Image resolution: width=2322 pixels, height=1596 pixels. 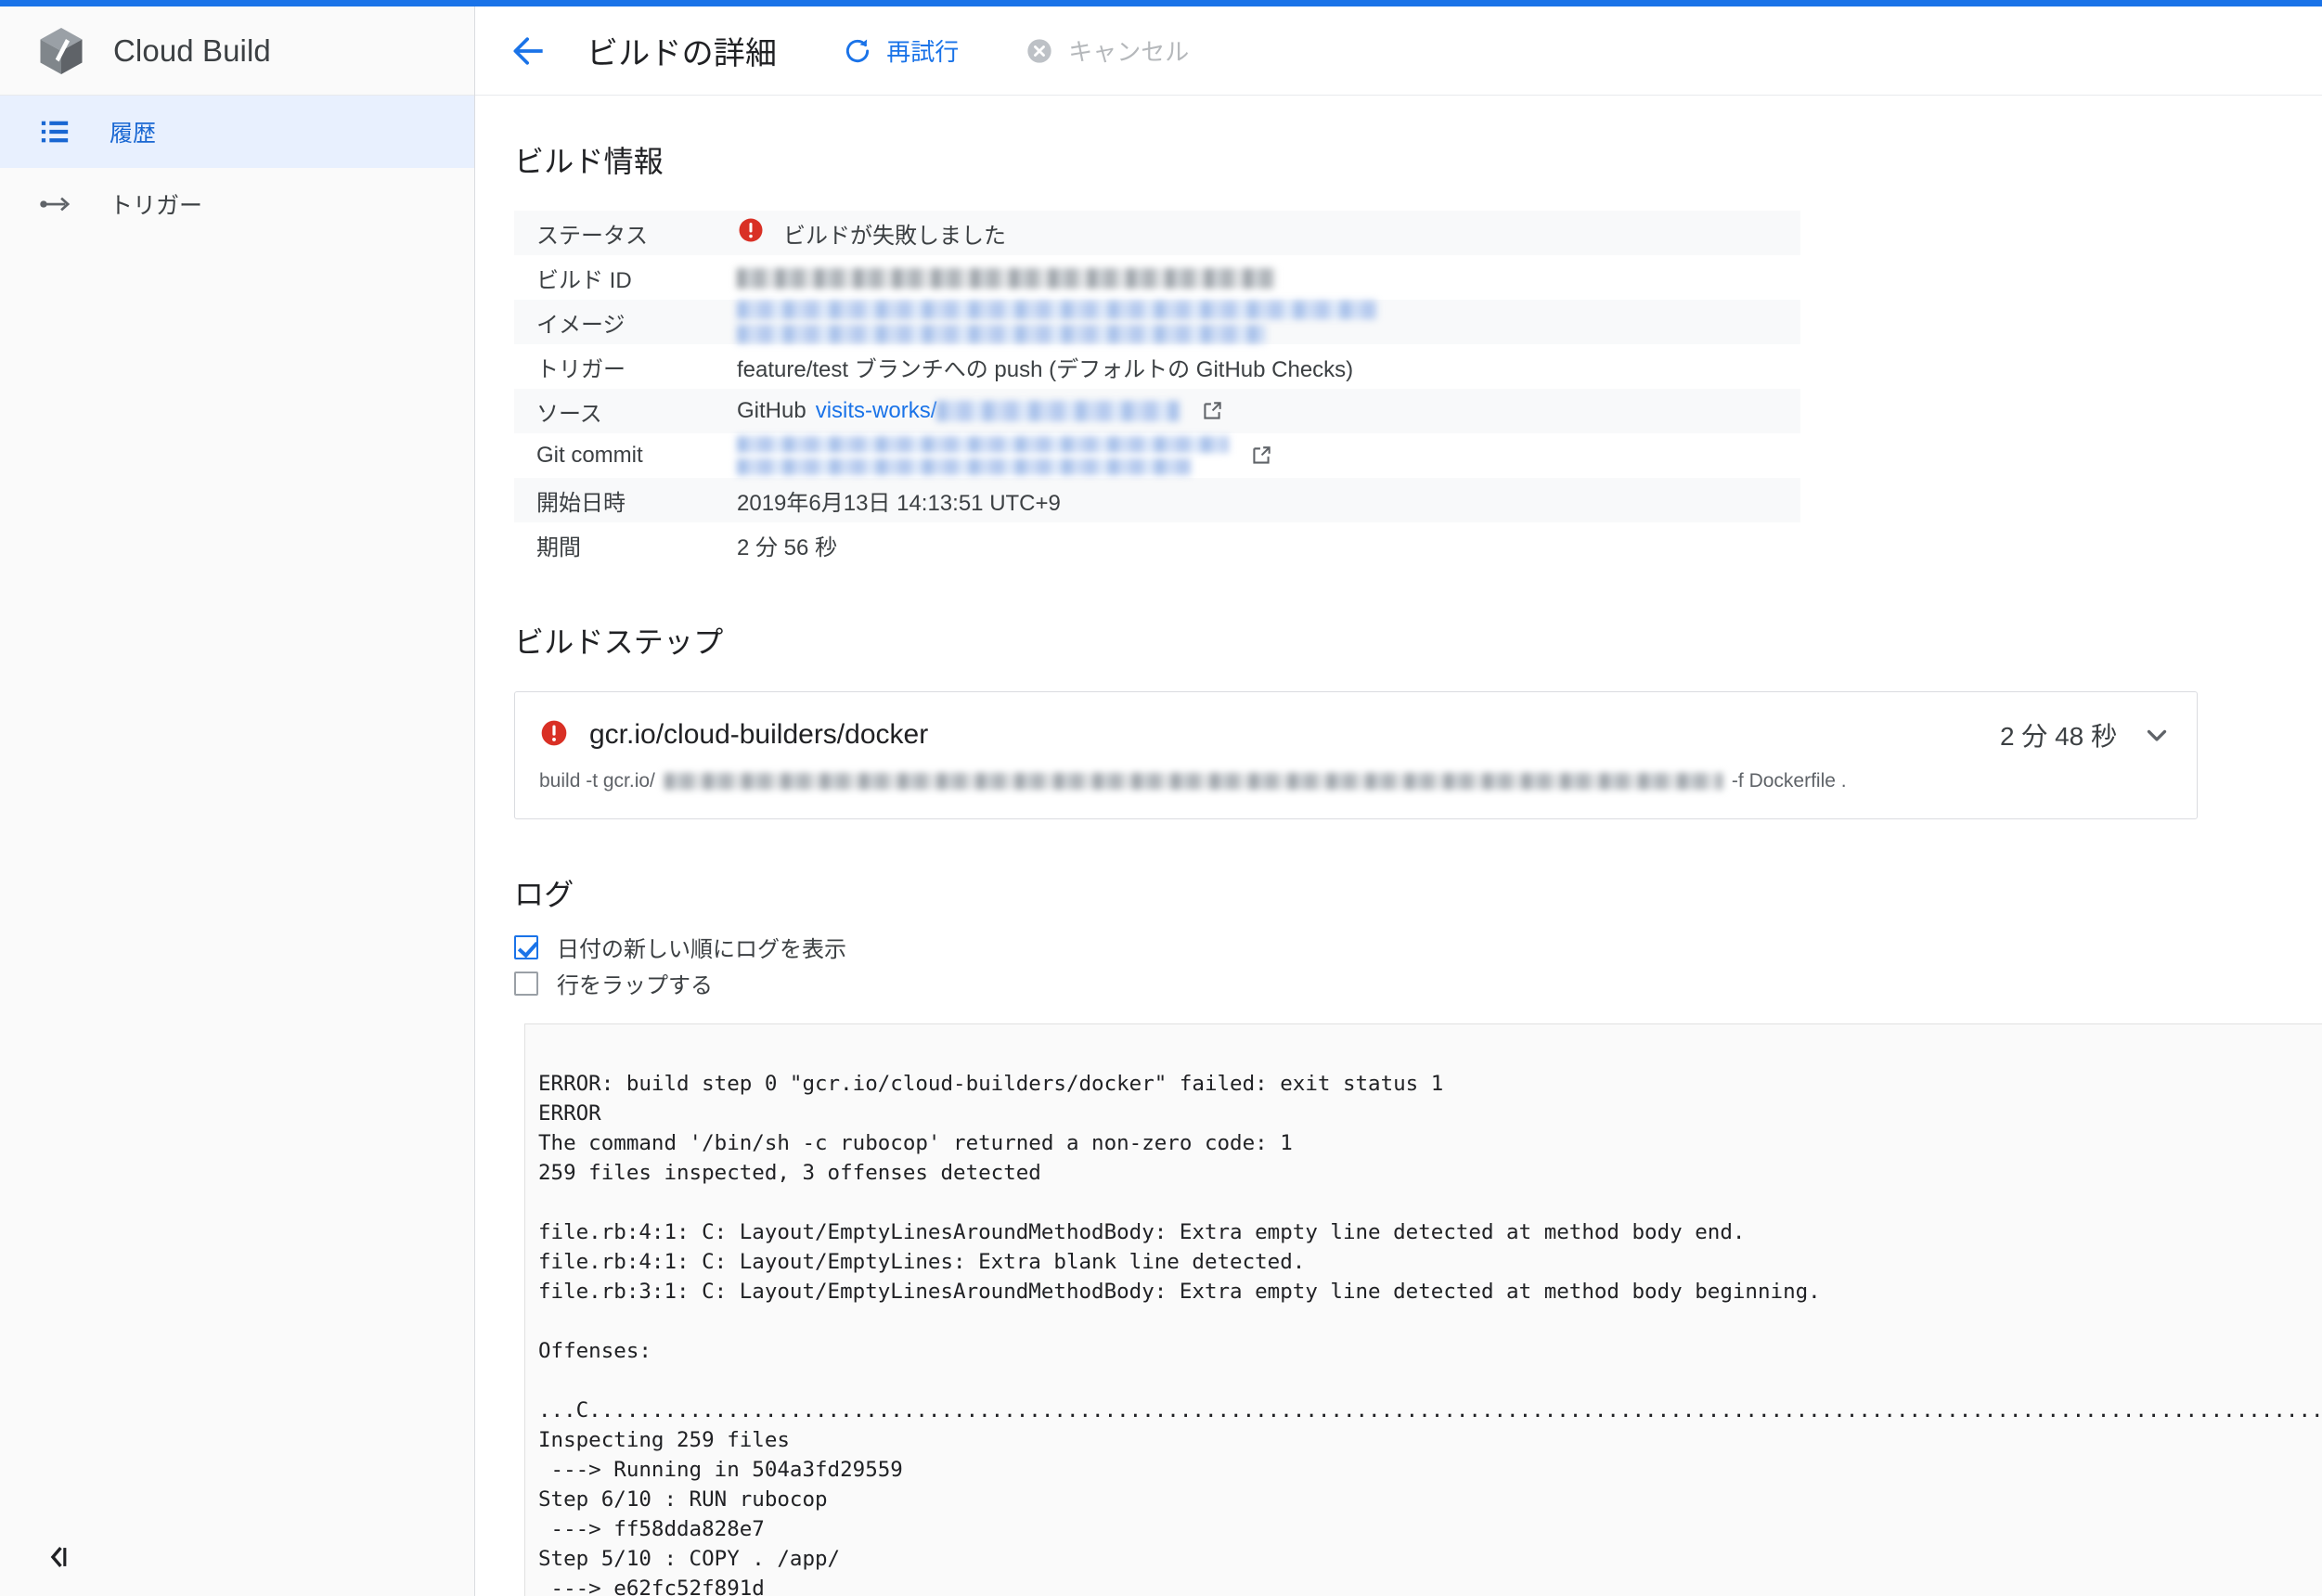 What do you see at coordinates (59, 1557) in the screenshot?
I see `collapse-panel-icon` at bounding box center [59, 1557].